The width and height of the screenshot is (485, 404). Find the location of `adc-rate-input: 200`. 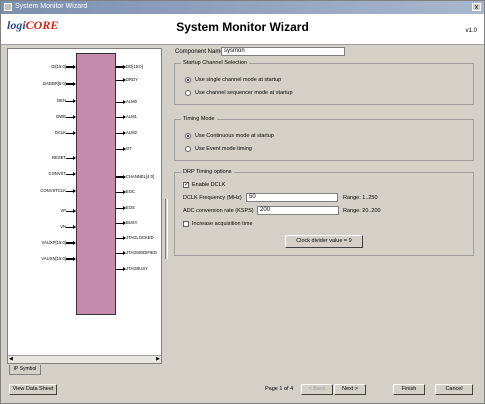

adc-rate-input: 200 is located at coordinates (298, 210).